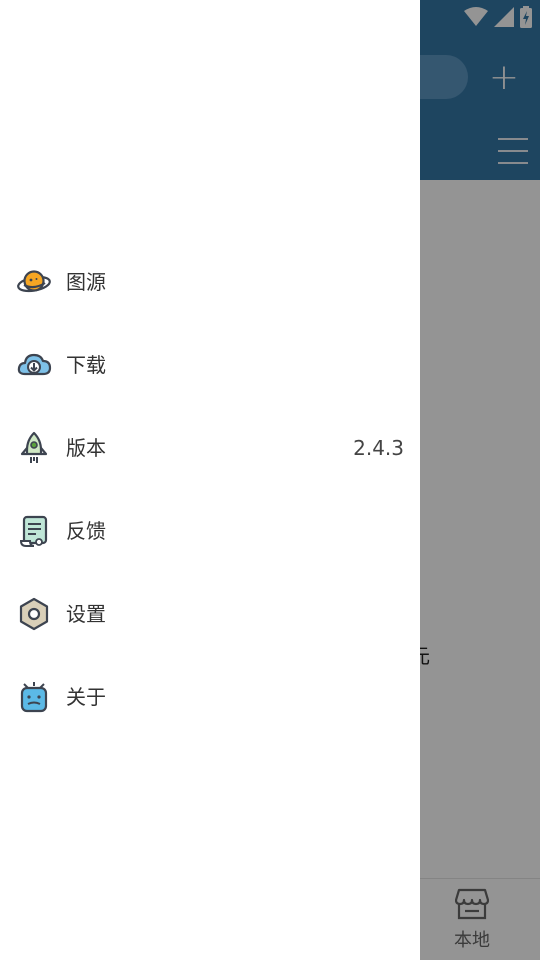 This screenshot has width=540, height=961. Describe the element at coordinates (34, 447) in the screenshot. I see `rocket-icon` at that location.